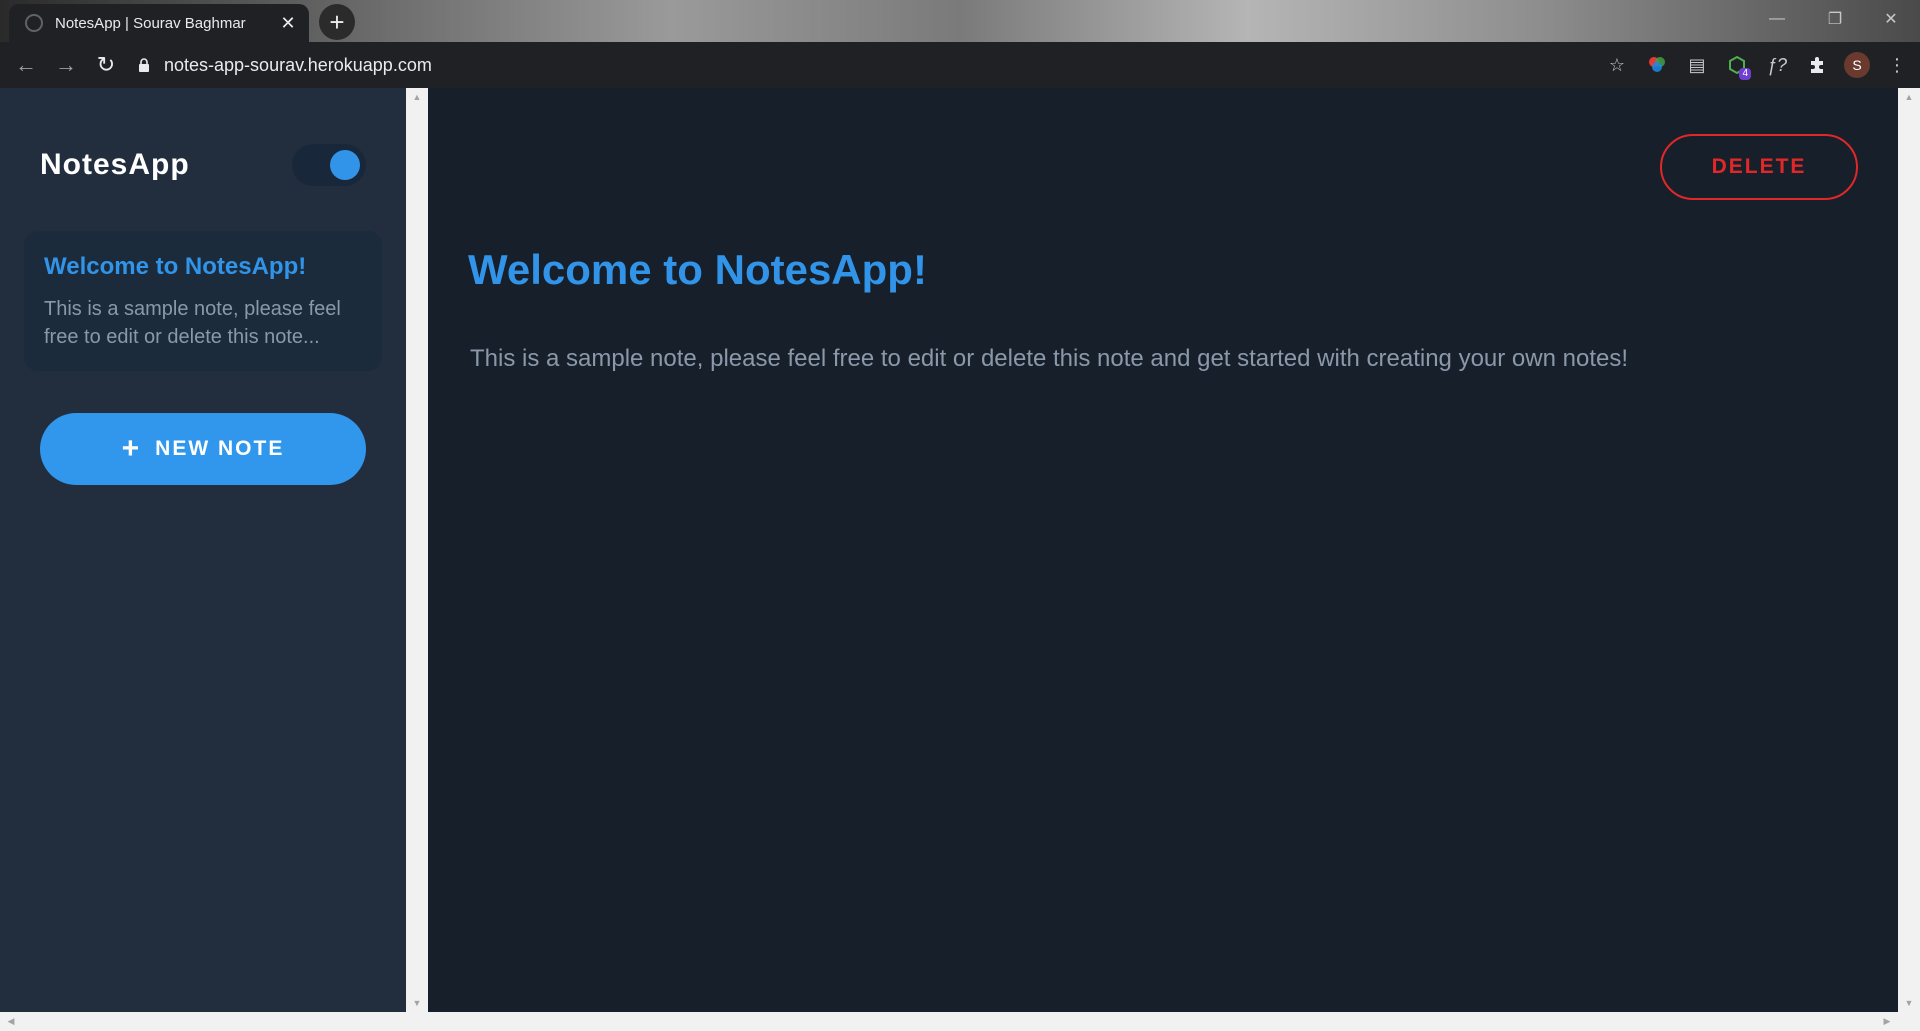  I want to click on lock-icon, so click(144, 65).